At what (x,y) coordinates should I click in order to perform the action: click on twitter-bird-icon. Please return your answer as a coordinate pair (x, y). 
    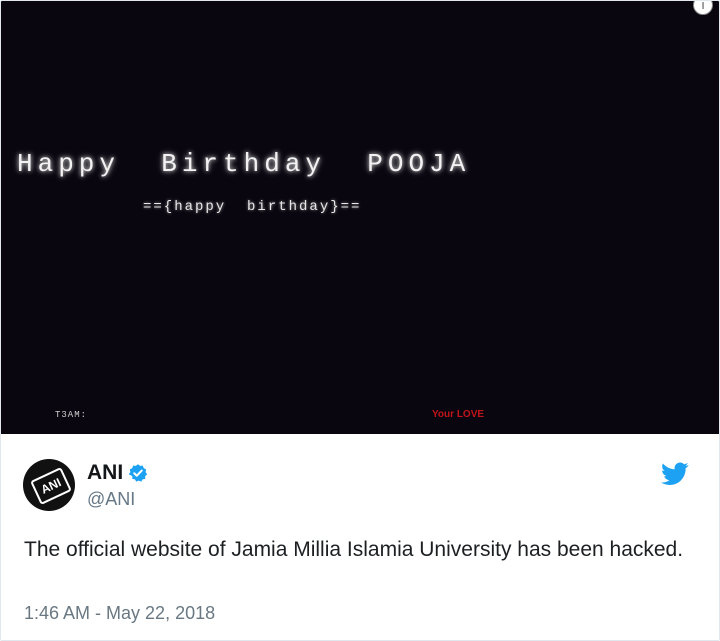
    Looking at the image, I should click on (675, 474).